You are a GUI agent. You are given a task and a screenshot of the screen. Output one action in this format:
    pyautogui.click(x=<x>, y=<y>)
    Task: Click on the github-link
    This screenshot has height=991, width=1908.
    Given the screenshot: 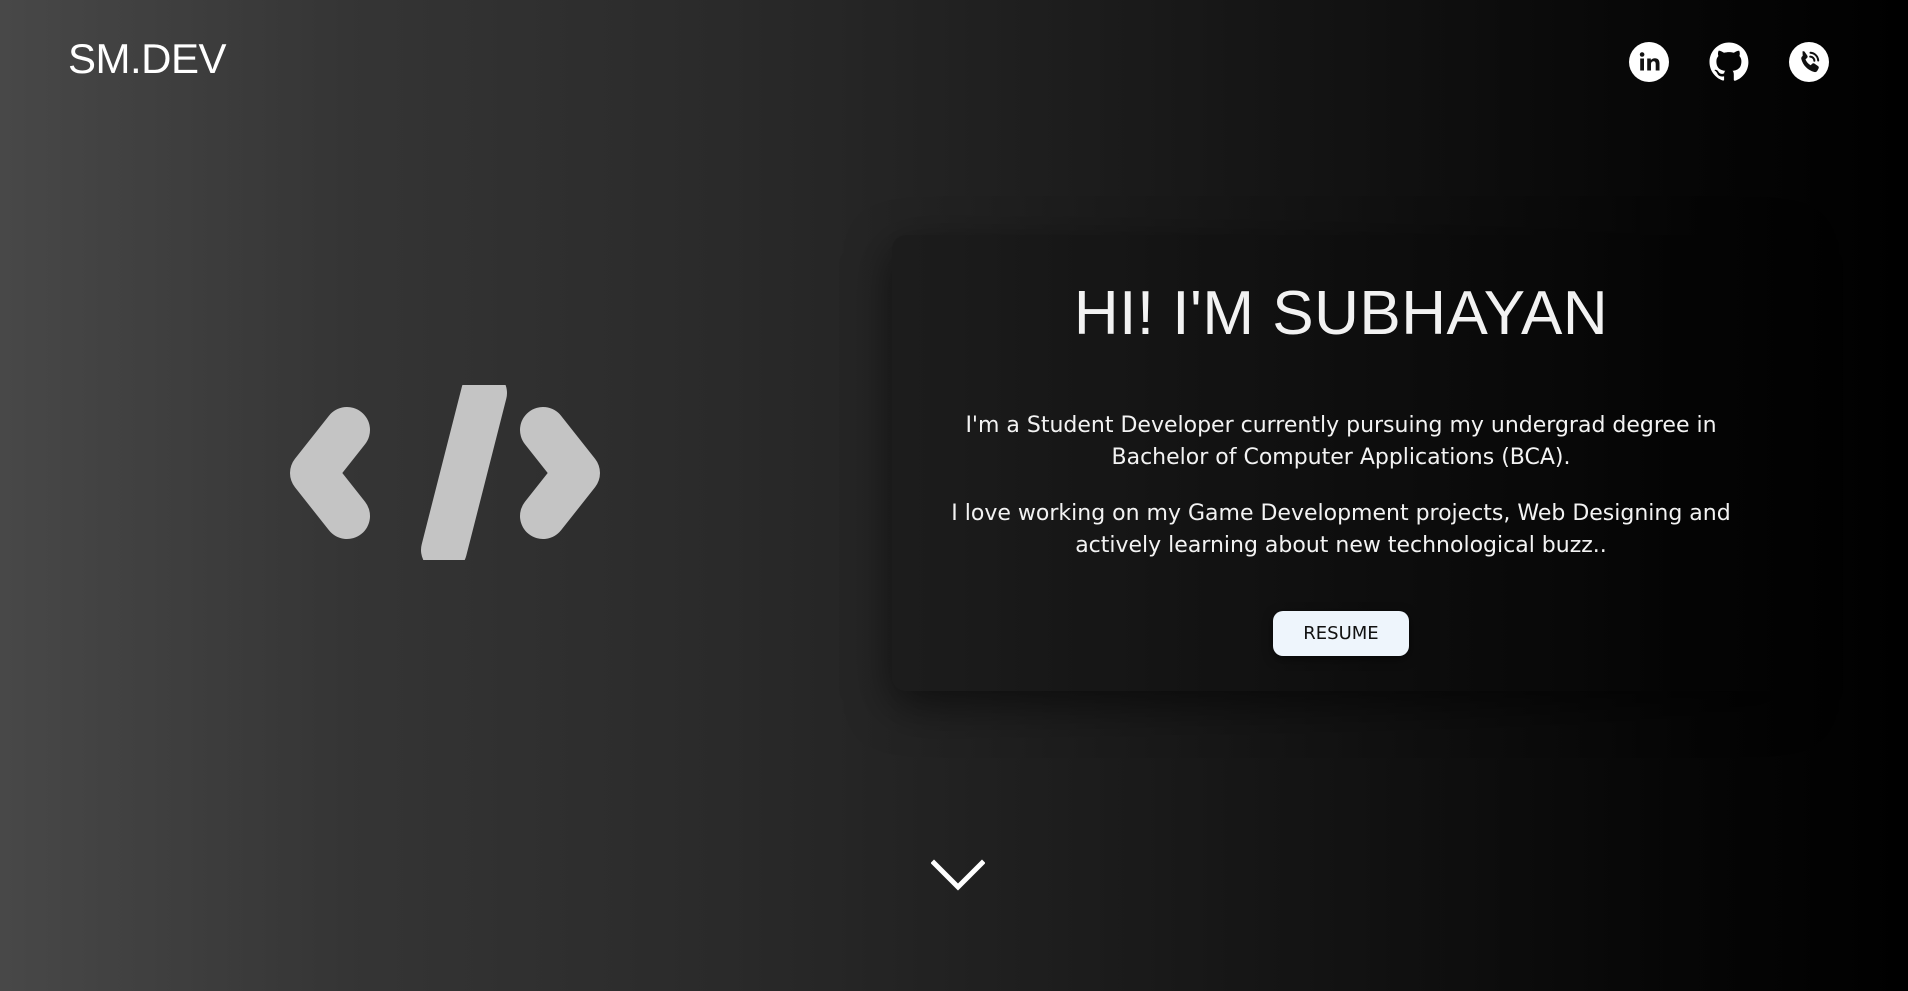 What is the action you would take?
    pyautogui.click(x=1729, y=62)
    